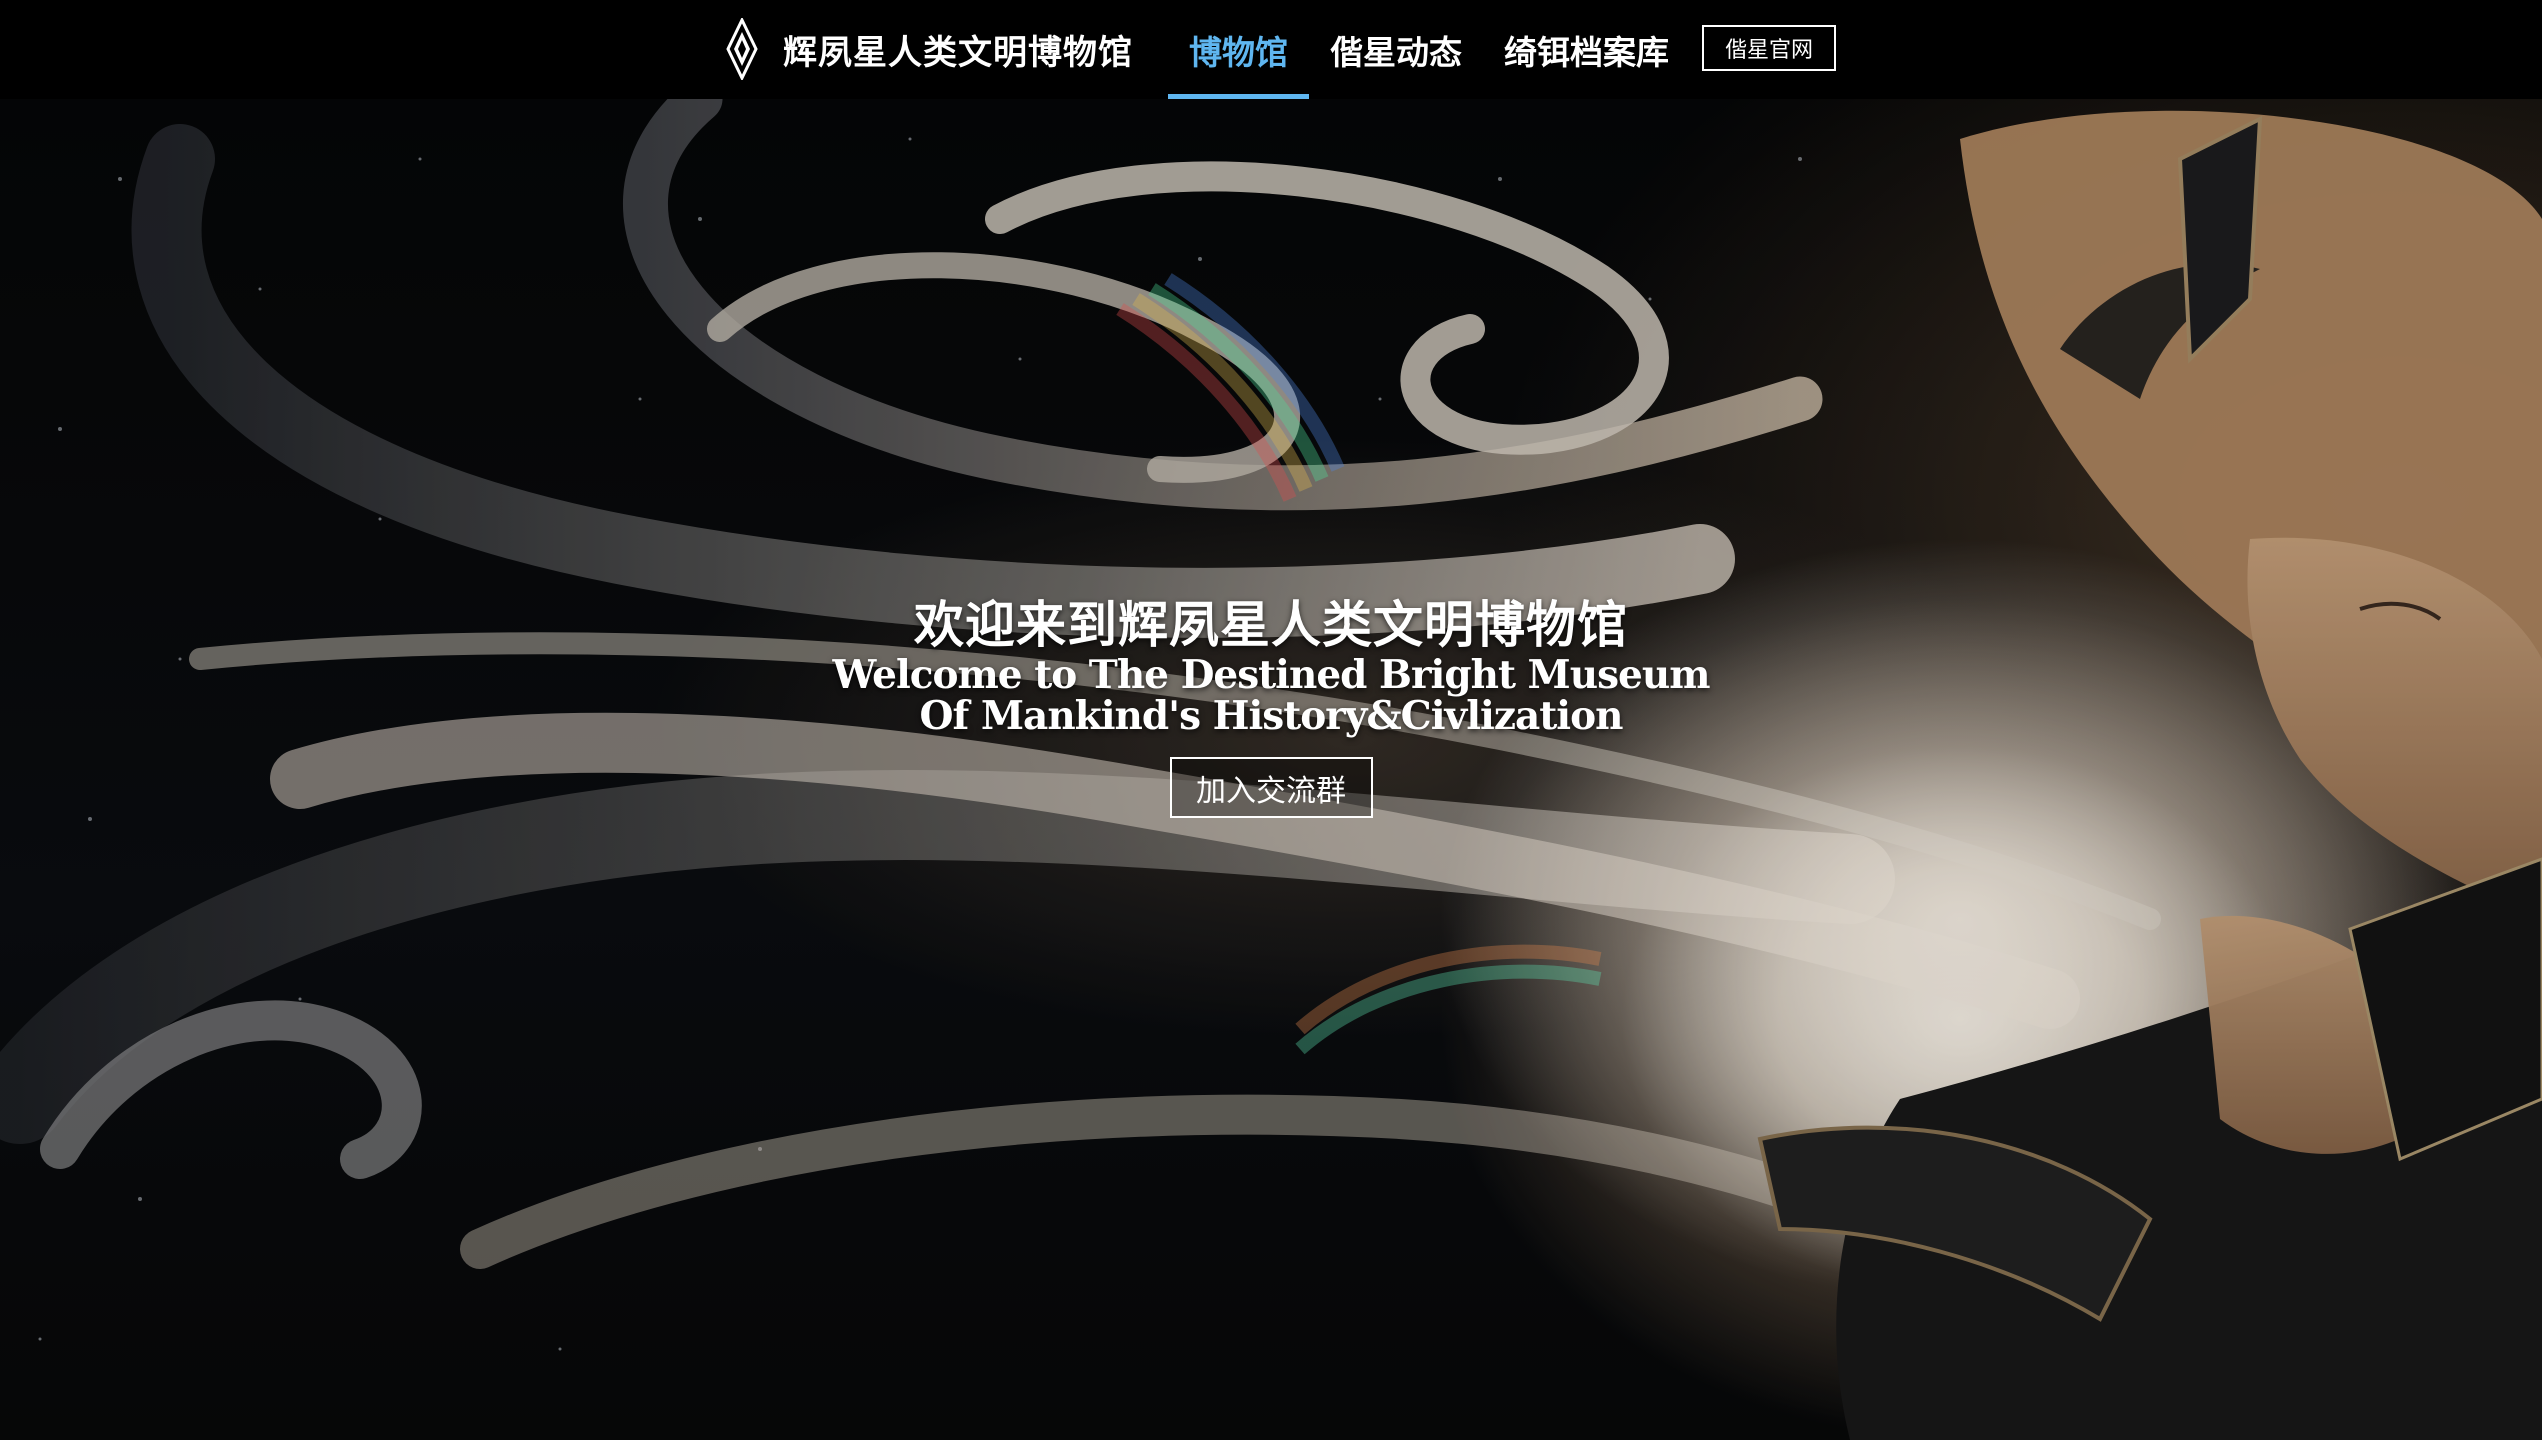 The height and width of the screenshot is (1440, 2542). I want to click on main-nav: 博物馆 偕星动态 绮铒档案库, so click(1429, 49).